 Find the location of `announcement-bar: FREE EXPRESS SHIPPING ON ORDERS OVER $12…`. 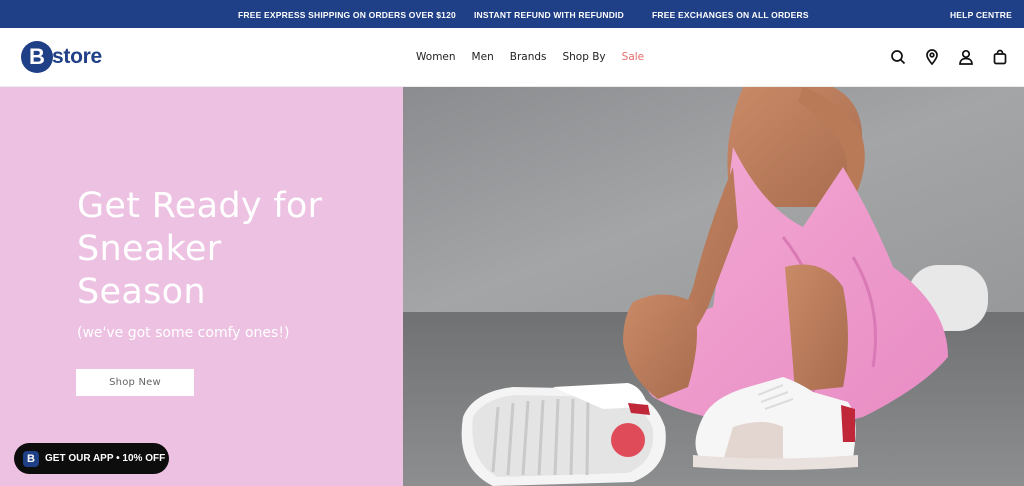

announcement-bar: FREE EXPRESS SHIPPING ON ORDERS OVER $12… is located at coordinates (512, 14).